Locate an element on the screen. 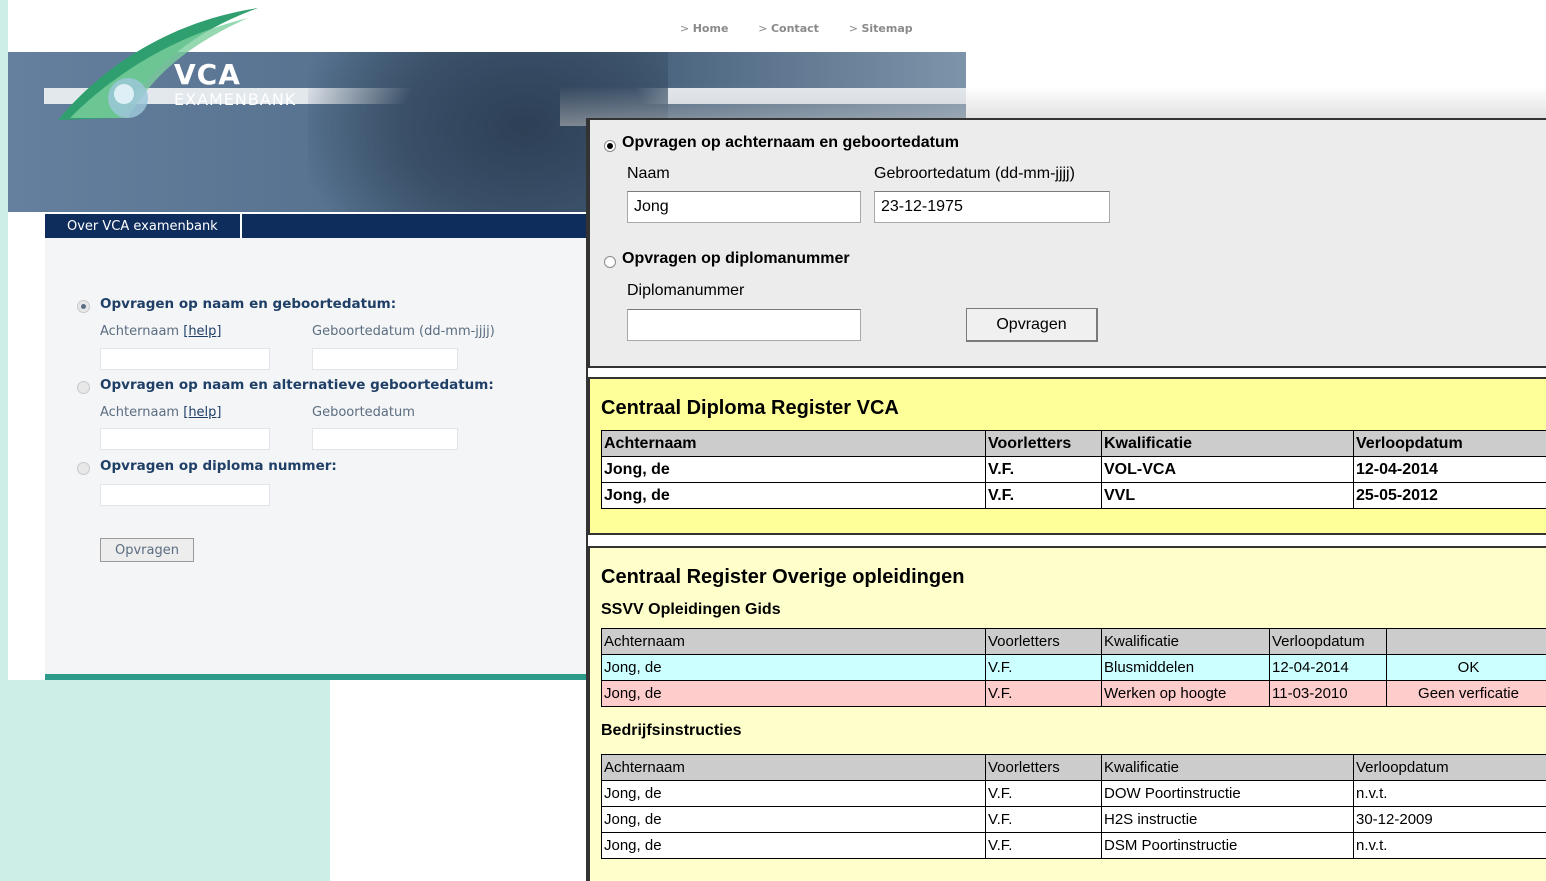 The width and height of the screenshot is (1546, 881). bg-radio-option2 is located at coordinates (83, 387).